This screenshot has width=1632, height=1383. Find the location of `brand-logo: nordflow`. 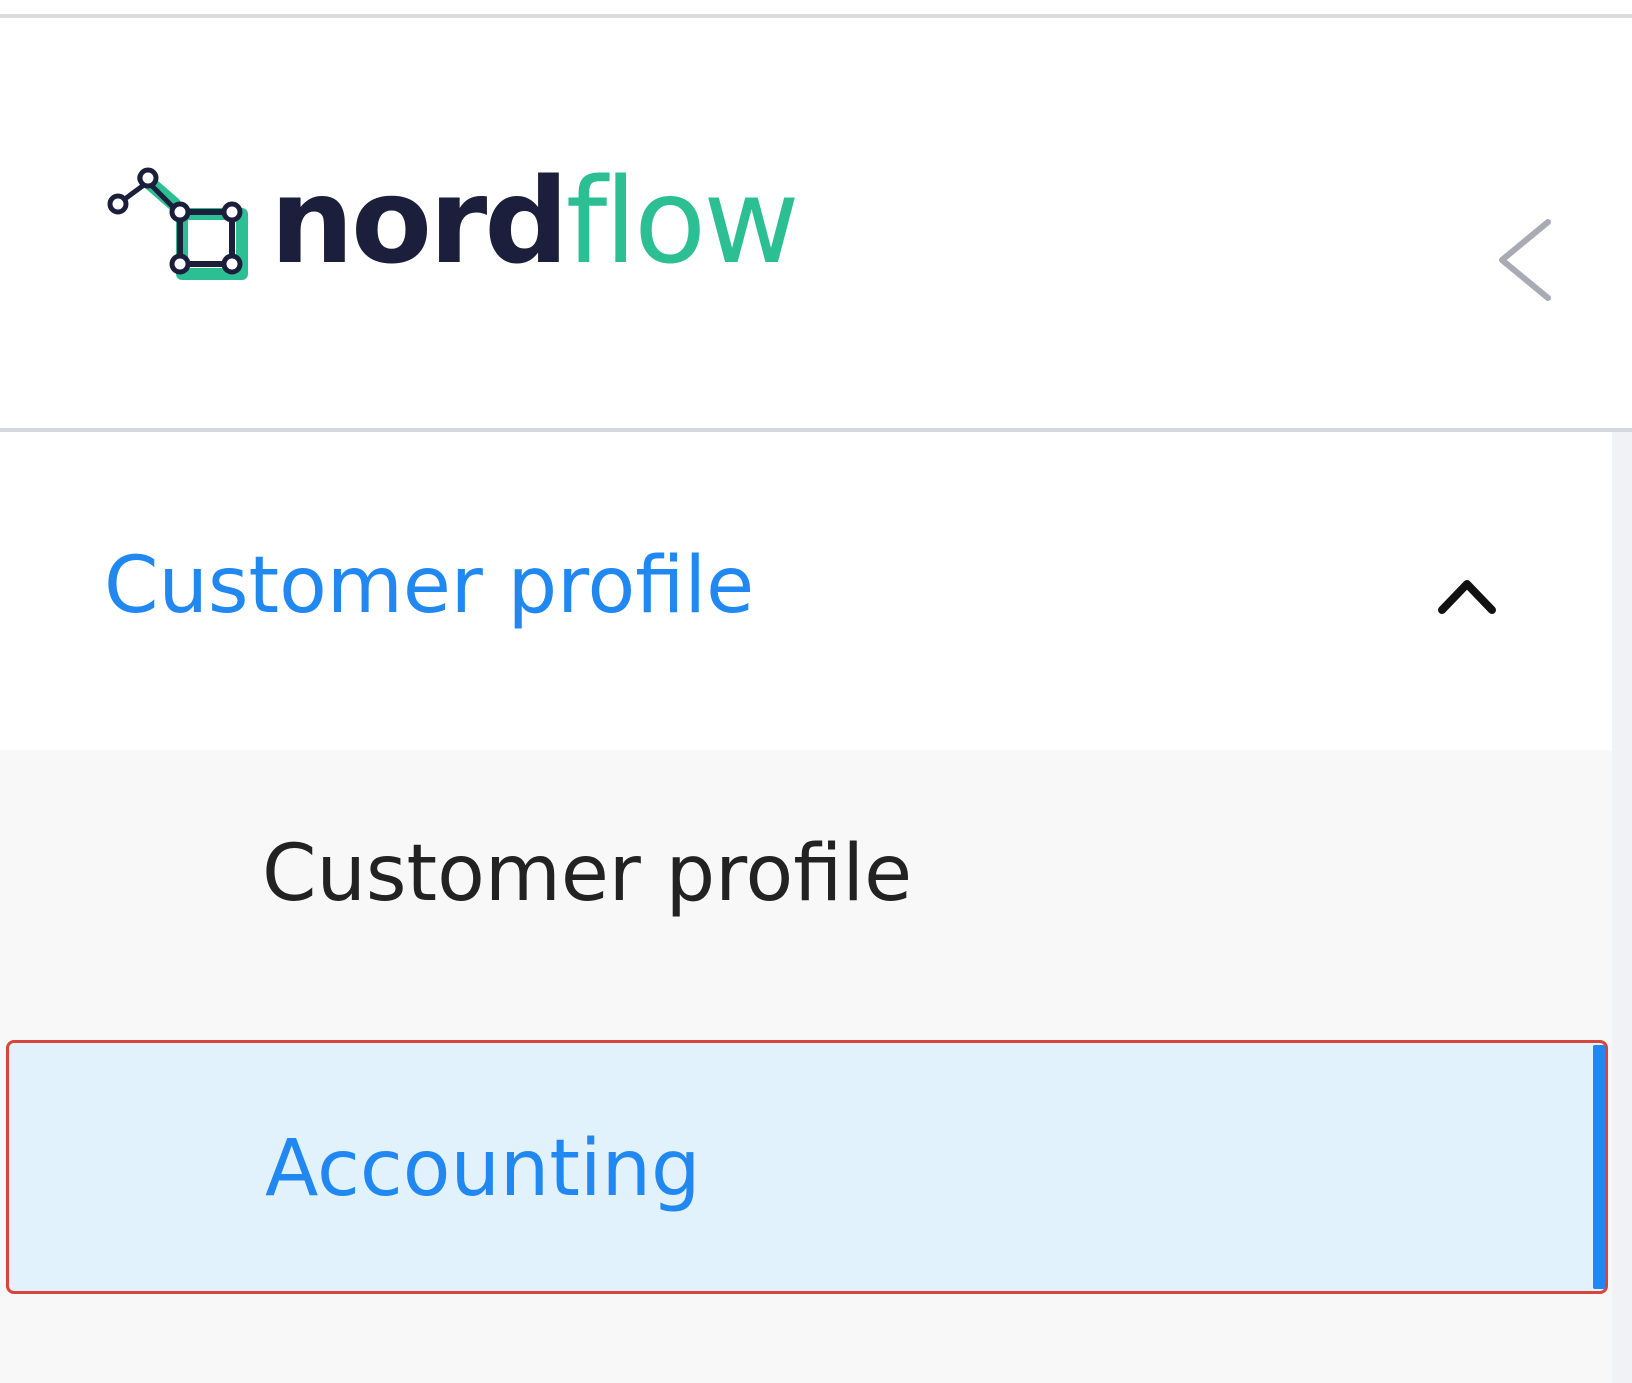

brand-logo: nordflow is located at coordinates (474, 221).